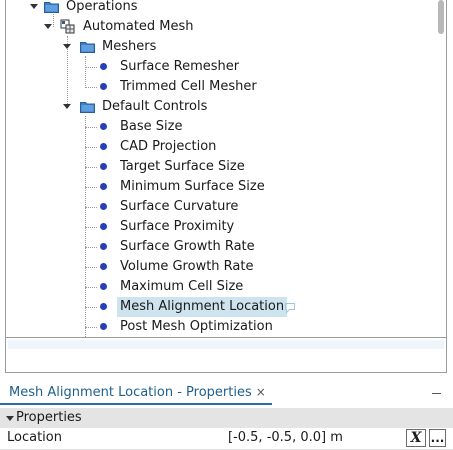 Image resolution: width=453 pixels, height=450 pixels. Describe the element at coordinates (441, 168) in the screenshot. I see `tree-scrollbar` at that location.